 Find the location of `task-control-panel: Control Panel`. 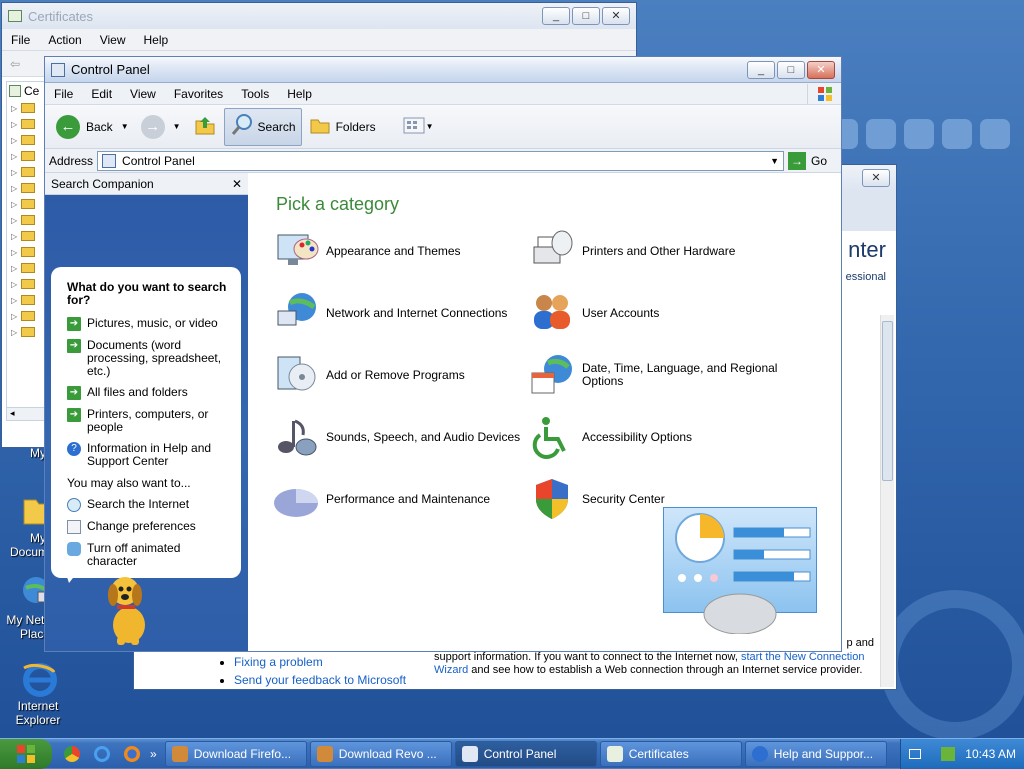

task-control-panel: Control Panel is located at coordinates (525, 753).